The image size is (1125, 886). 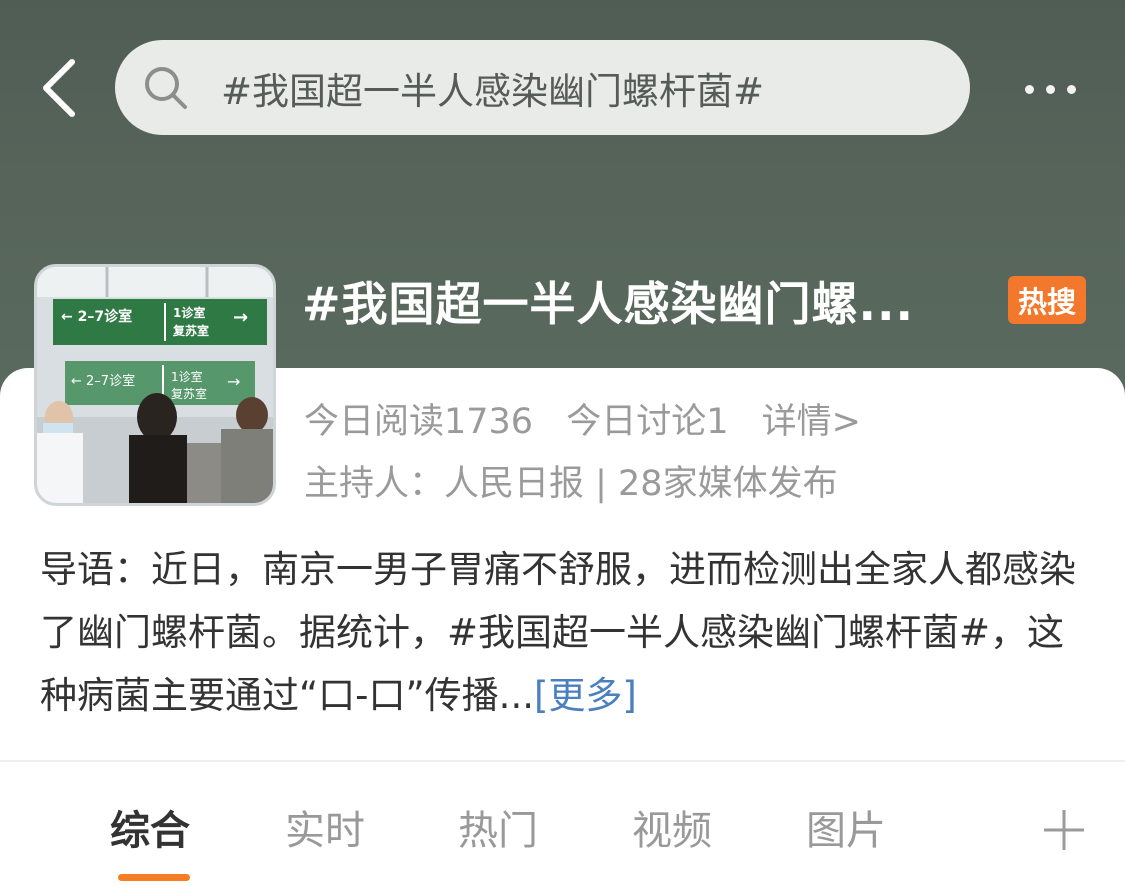 I want to click on tab-video: 视频, so click(x=672, y=827).